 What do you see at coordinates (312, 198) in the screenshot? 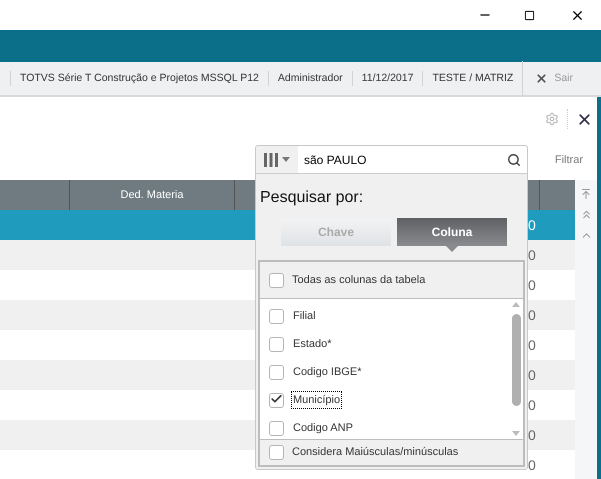
I see `search-heading: Pesquisar por:` at bounding box center [312, 198].